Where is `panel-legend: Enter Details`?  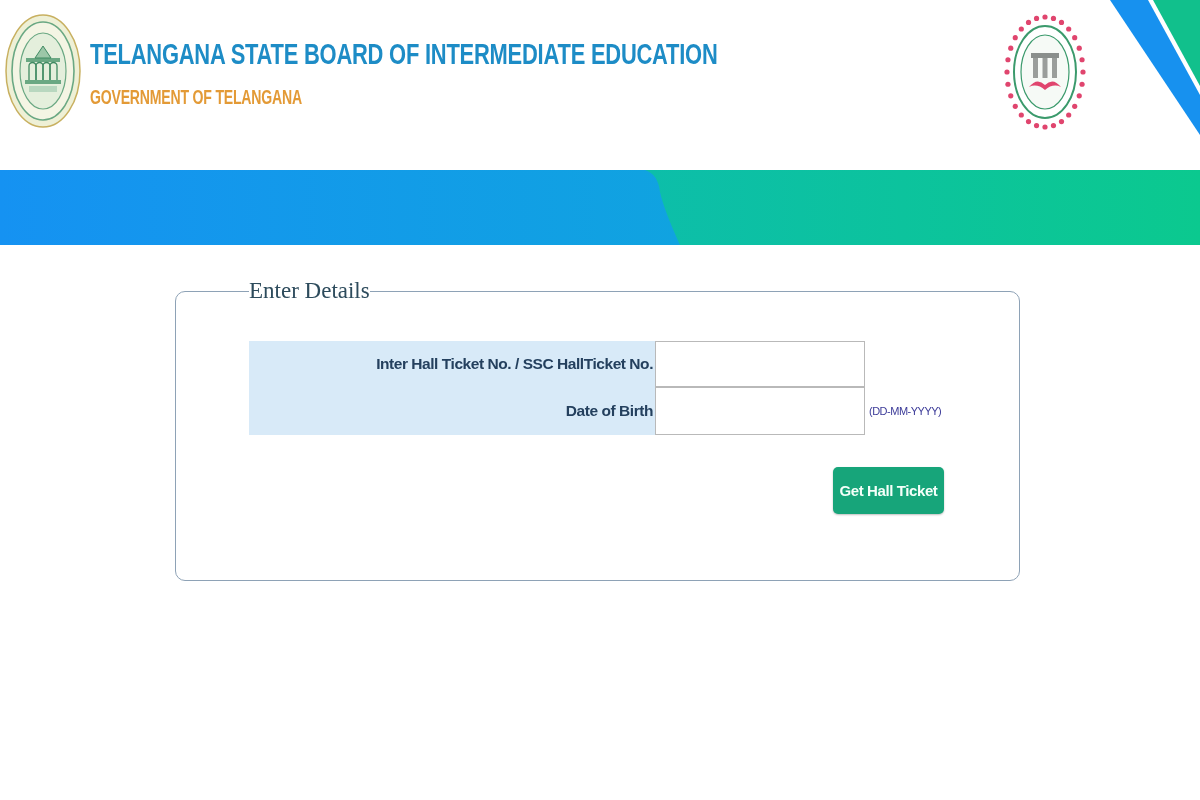 panel-legend: Enter Details is located at coordinates (309, 291).